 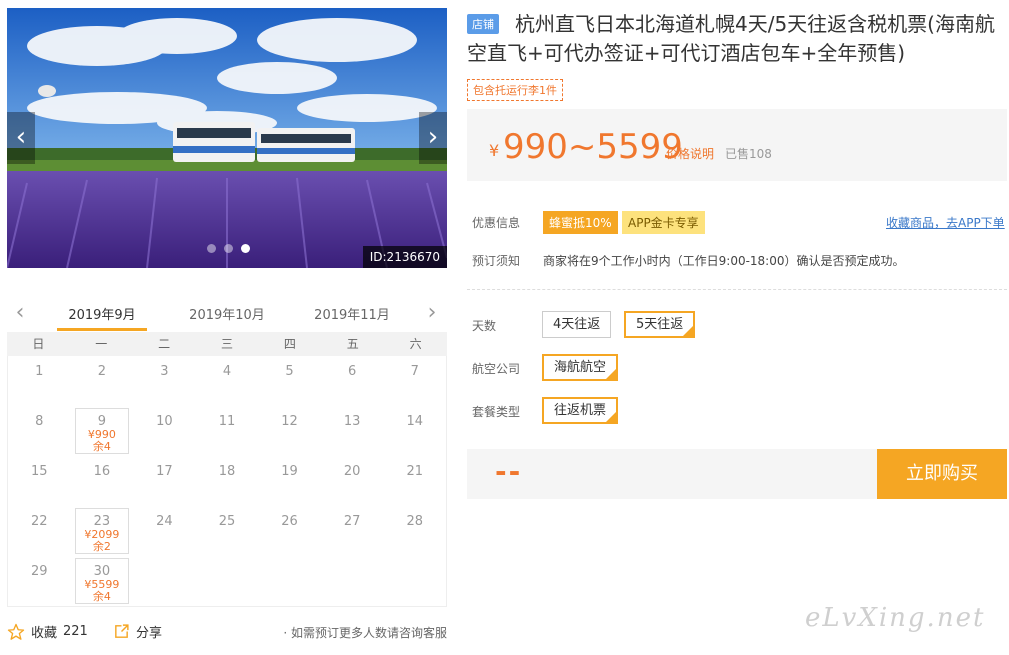 I want to click on calendar-prev-button: ‹, so click(x=20, y=312).